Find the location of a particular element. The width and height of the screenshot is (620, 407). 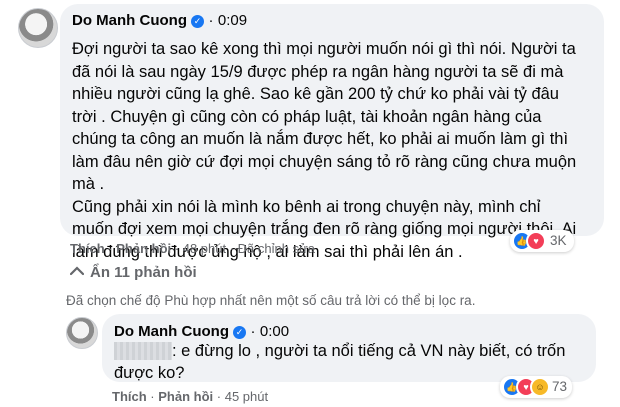

comment-age: 48 phút is located at coordinates (204, 248).